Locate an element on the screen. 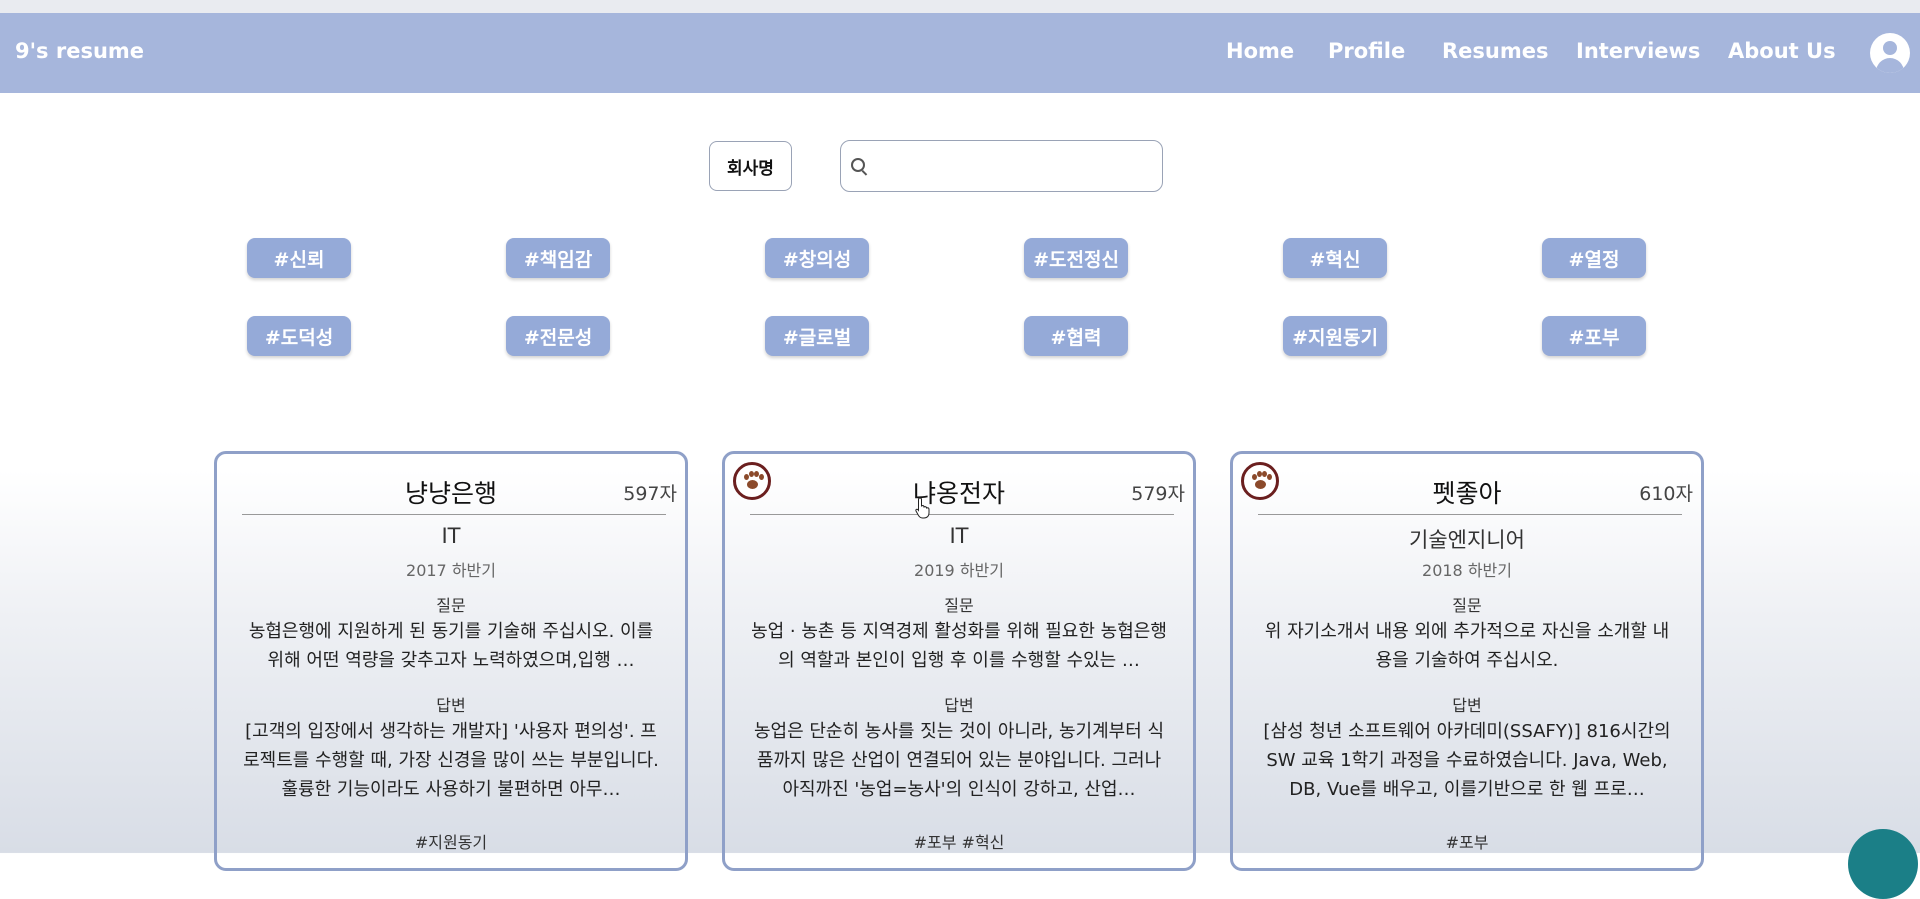  floating-action-button is located at coordinates (1883, 864).